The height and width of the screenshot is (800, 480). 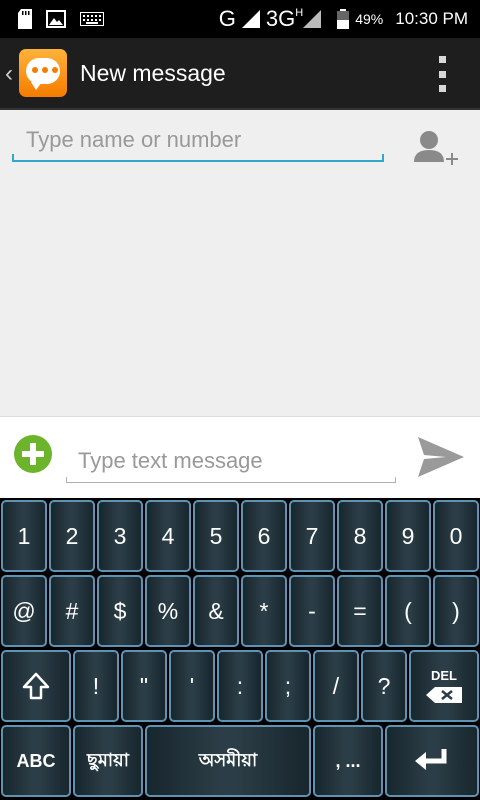 I want to click on key-5: 5, so click(x=216, y=536).